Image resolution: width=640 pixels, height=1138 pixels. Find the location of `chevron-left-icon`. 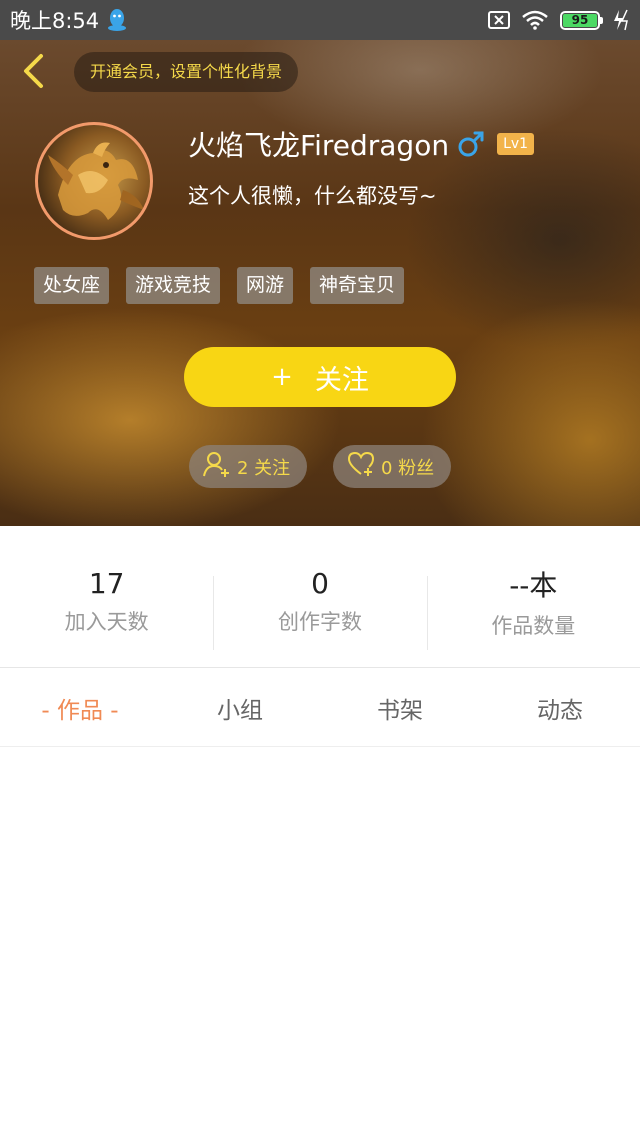

chevron-left-icon is located at coordinates (33, 73).